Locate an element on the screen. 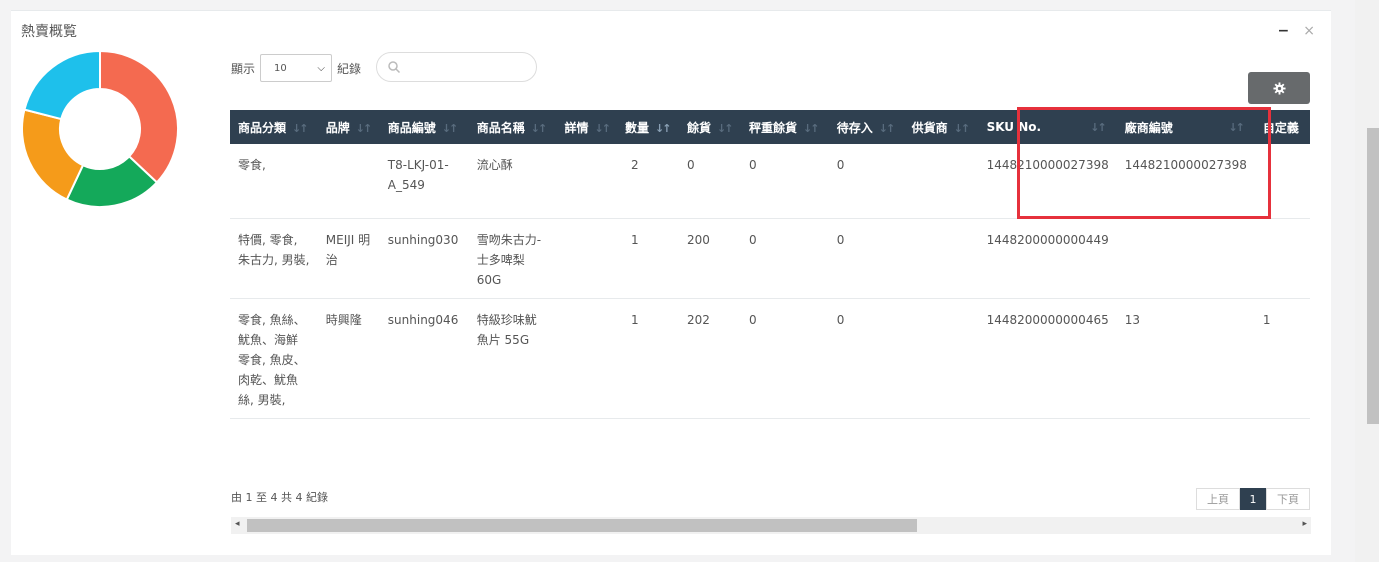 The width and height of the screenshot is (1379, 562). column-header: 廠商編號 ↓↑ is located at coordinates (1185, 127).